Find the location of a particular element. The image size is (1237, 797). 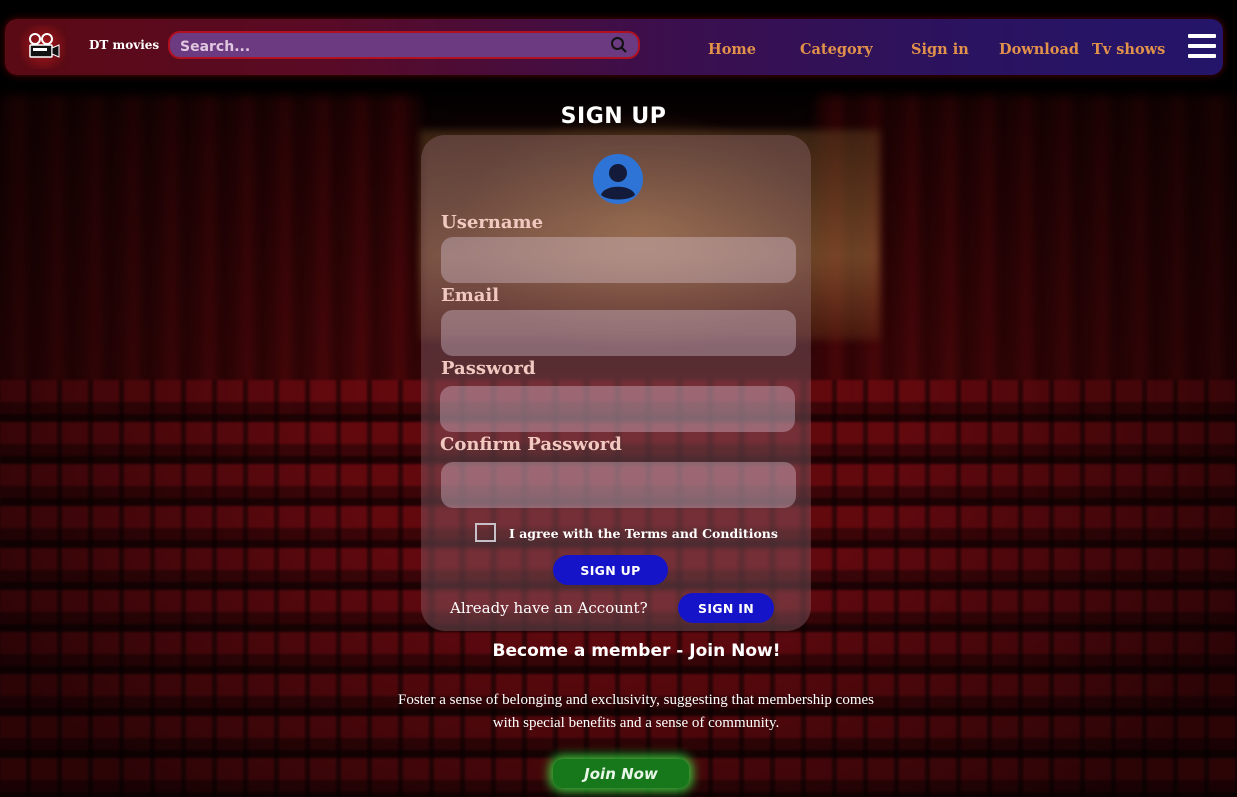

nav-category: Category is located at coordinates (836, 49).